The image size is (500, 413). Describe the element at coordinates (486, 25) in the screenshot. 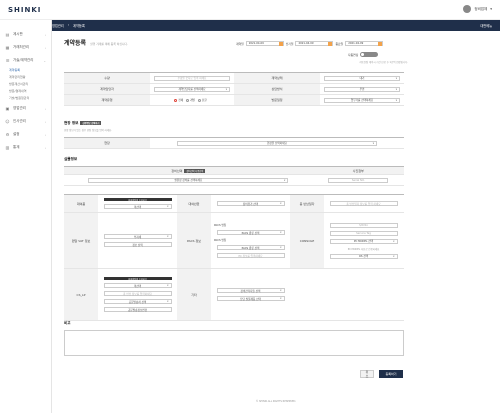

I see `menu-link: 대판메뉴` at that location.